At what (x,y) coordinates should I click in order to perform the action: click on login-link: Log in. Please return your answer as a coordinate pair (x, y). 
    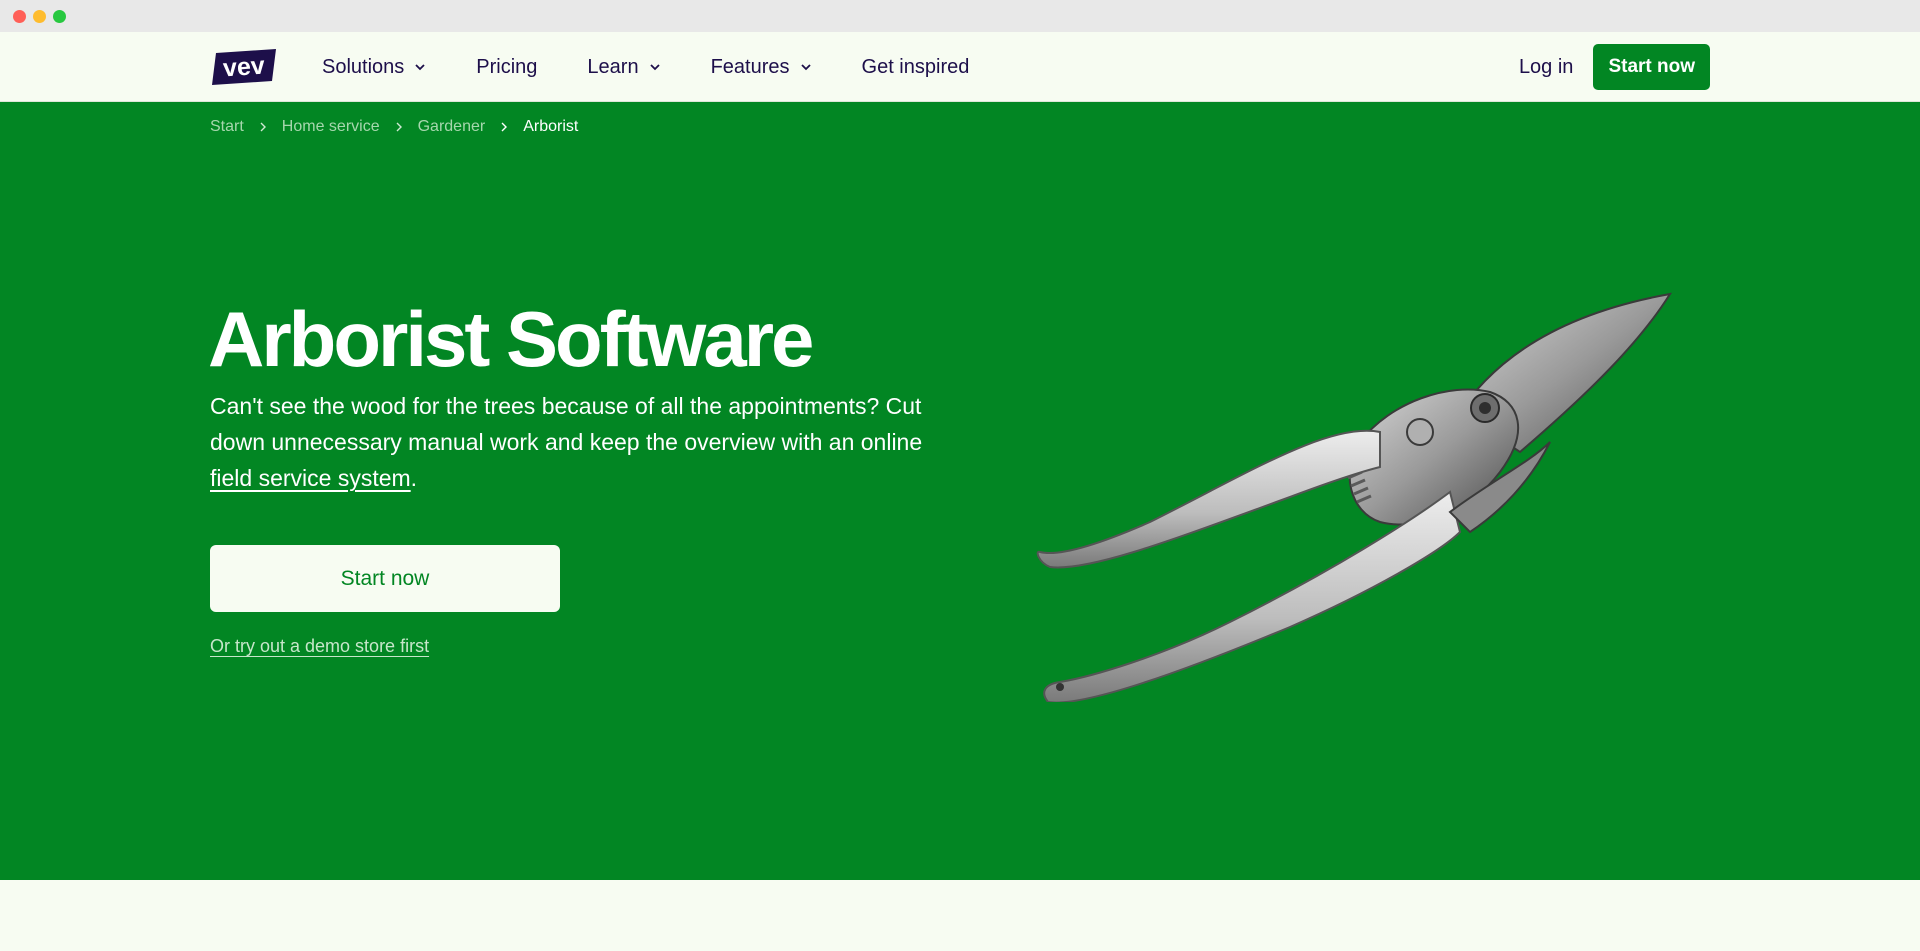
    Looking at the image, I should click on (1546, 67).